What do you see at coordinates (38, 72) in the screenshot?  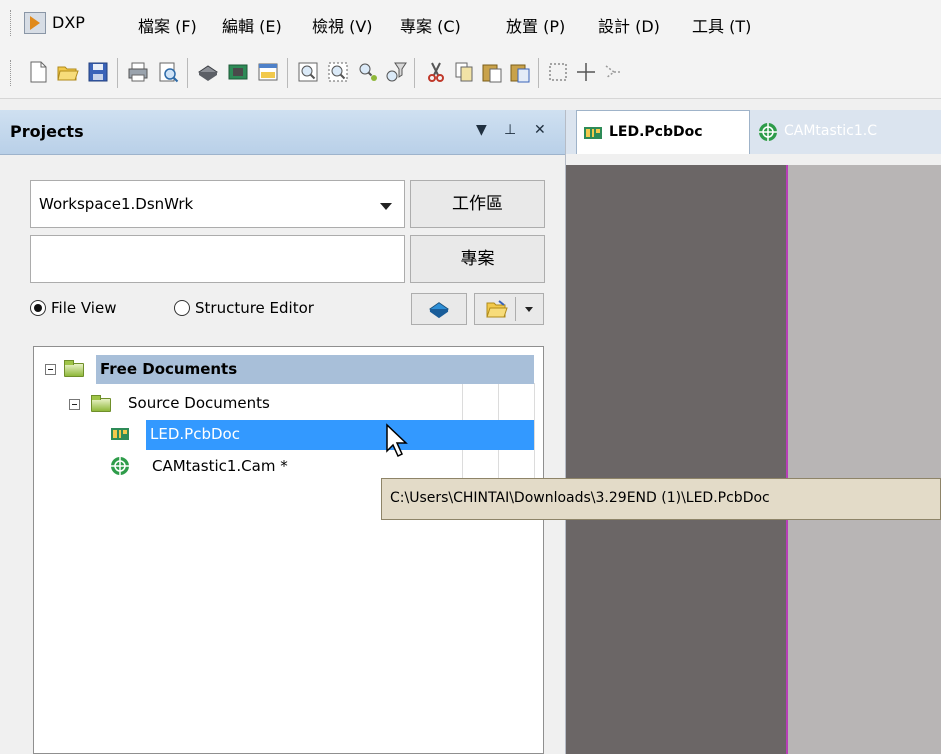 I see `new-document-icon` at bounding box center [38, 72].